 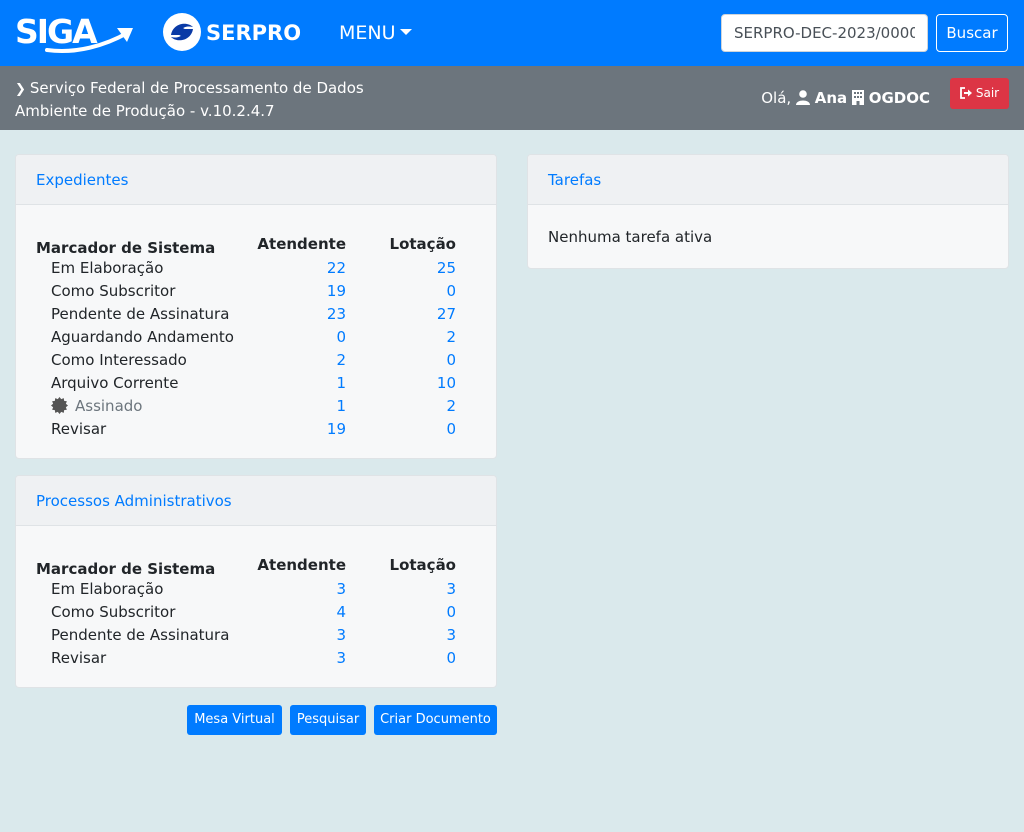 What do you see at coordinates (446, 383) in the screenshot?
I see `lotacao-count-link: 10` at bounding box center [446, 383].